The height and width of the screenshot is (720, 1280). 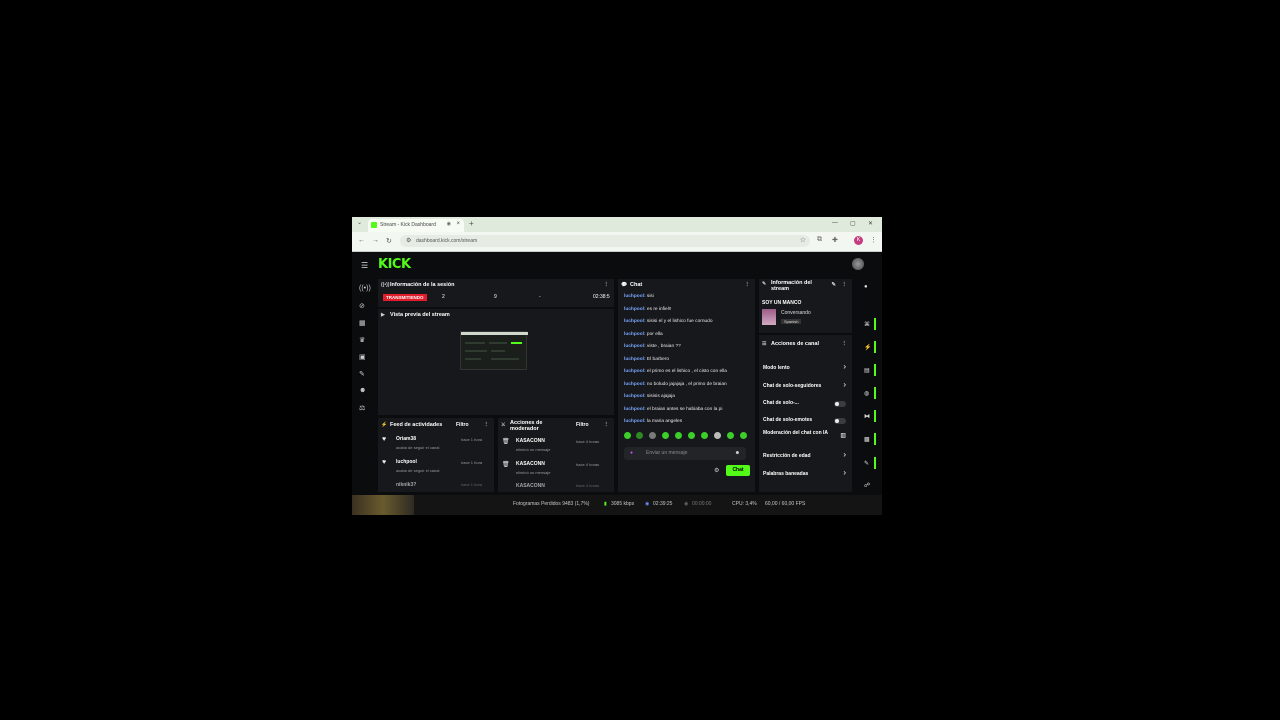 I want to click on analytics-icon: ▦, so click(x=362, y=323).